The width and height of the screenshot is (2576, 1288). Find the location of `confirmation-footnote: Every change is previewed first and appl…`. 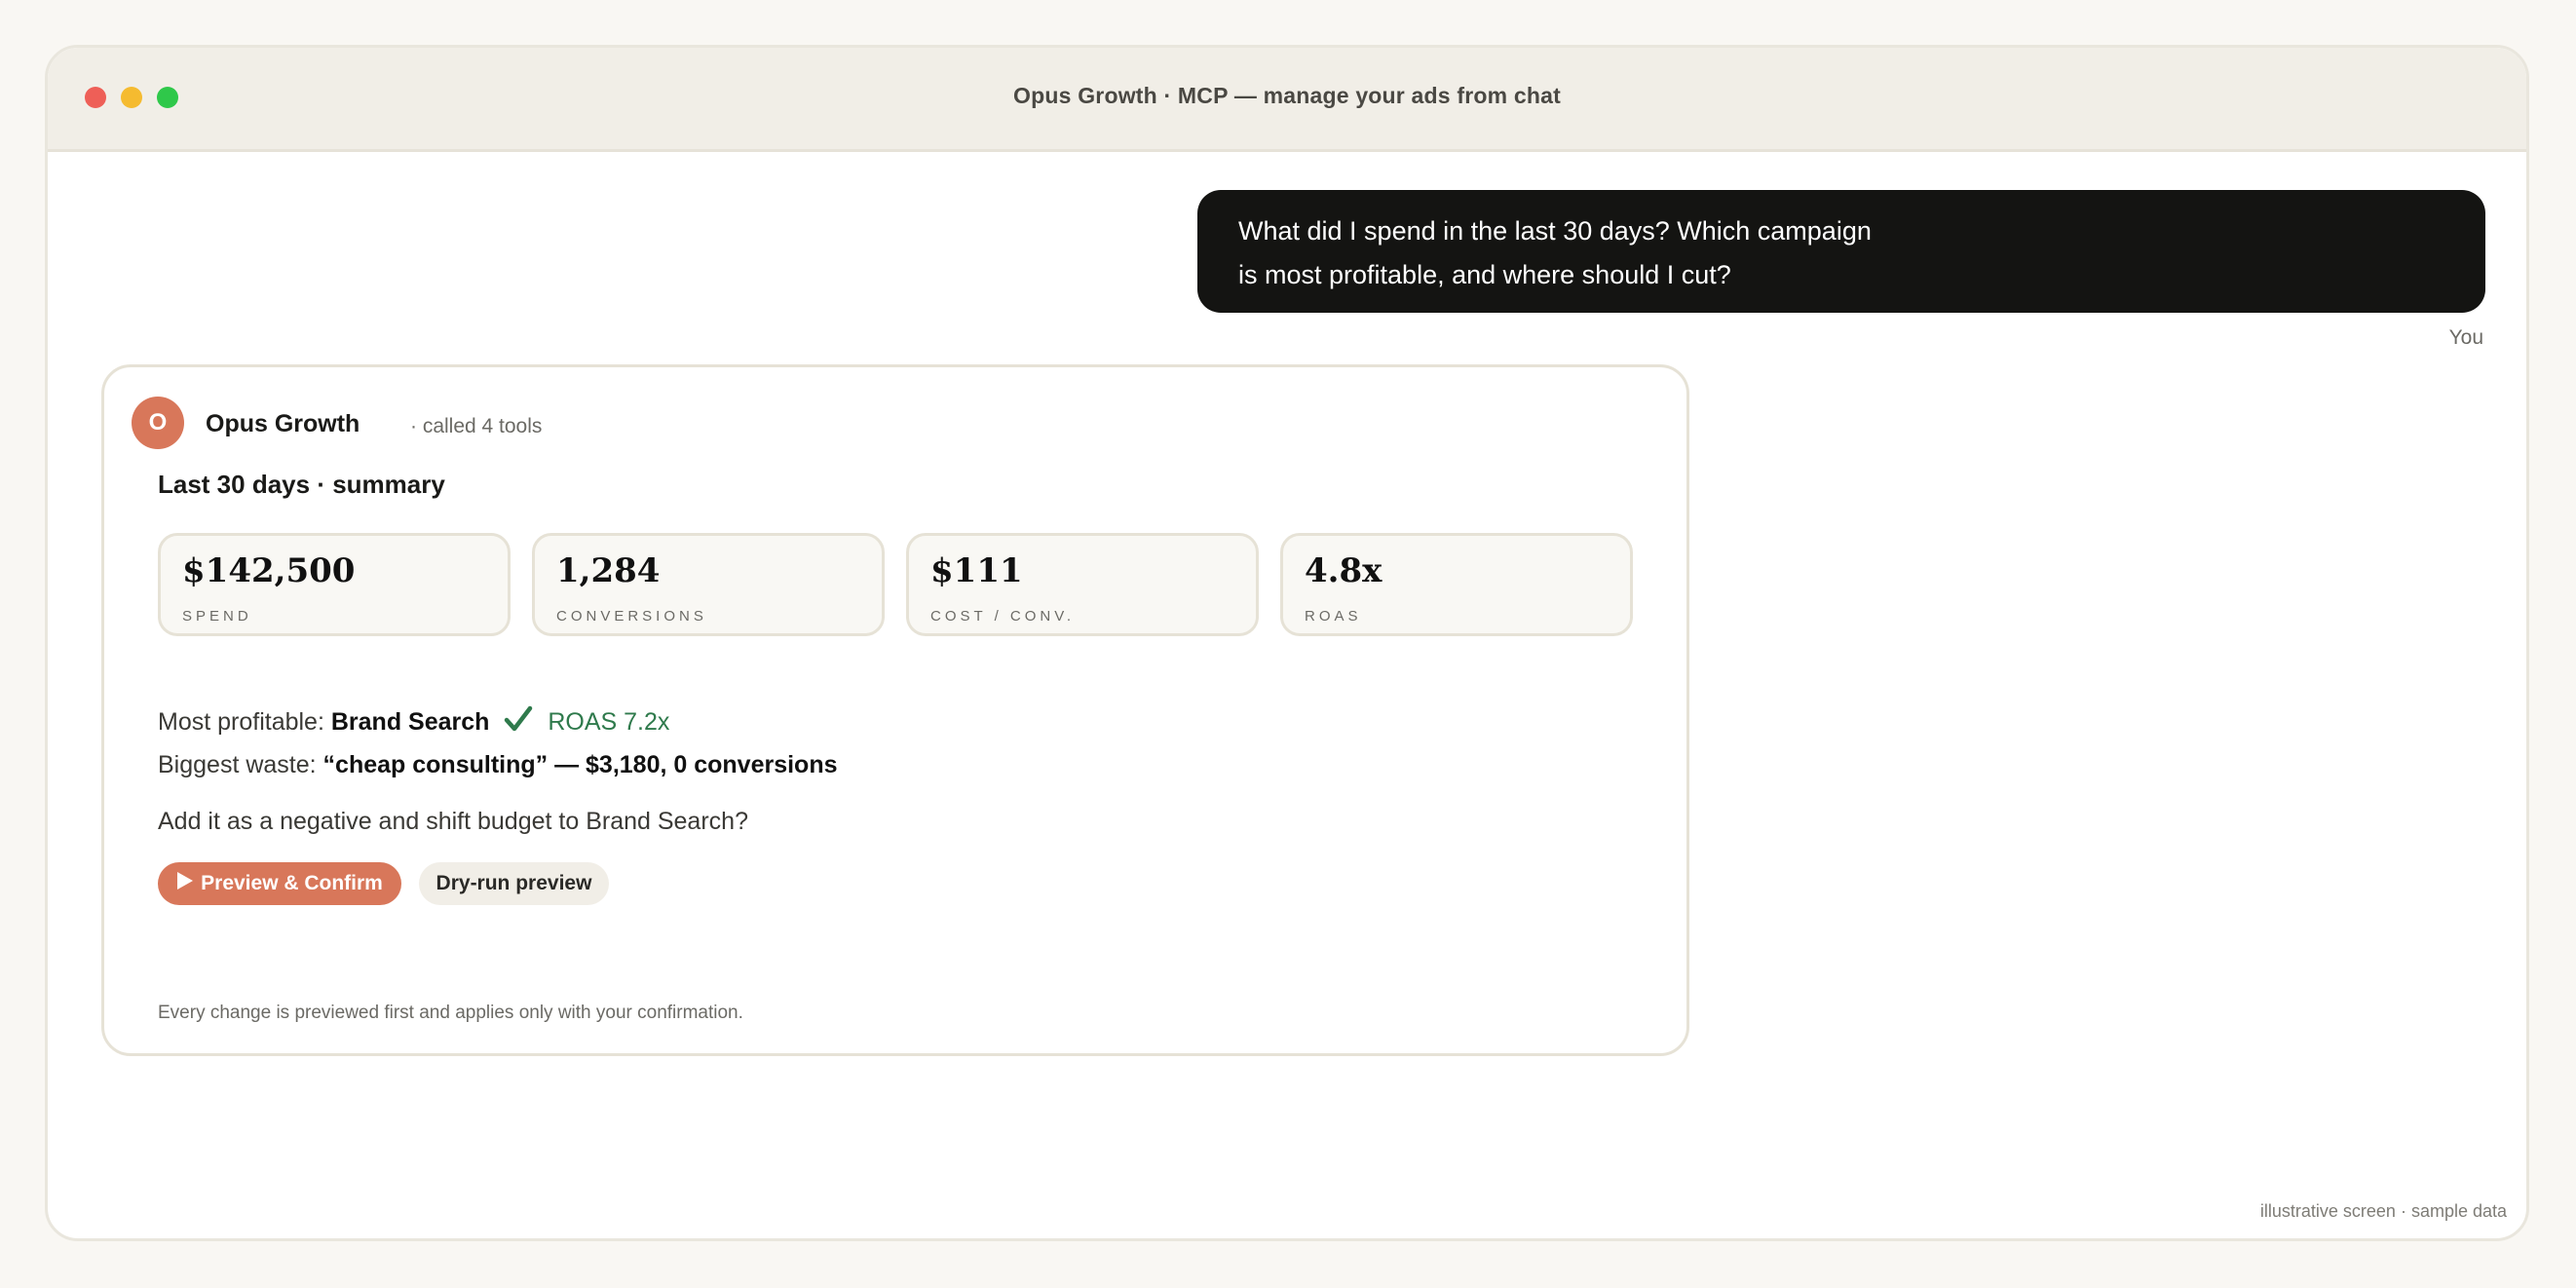

confirmation-footnote: Every change is previewed first and appl… is located at coordinates (450, 1013).